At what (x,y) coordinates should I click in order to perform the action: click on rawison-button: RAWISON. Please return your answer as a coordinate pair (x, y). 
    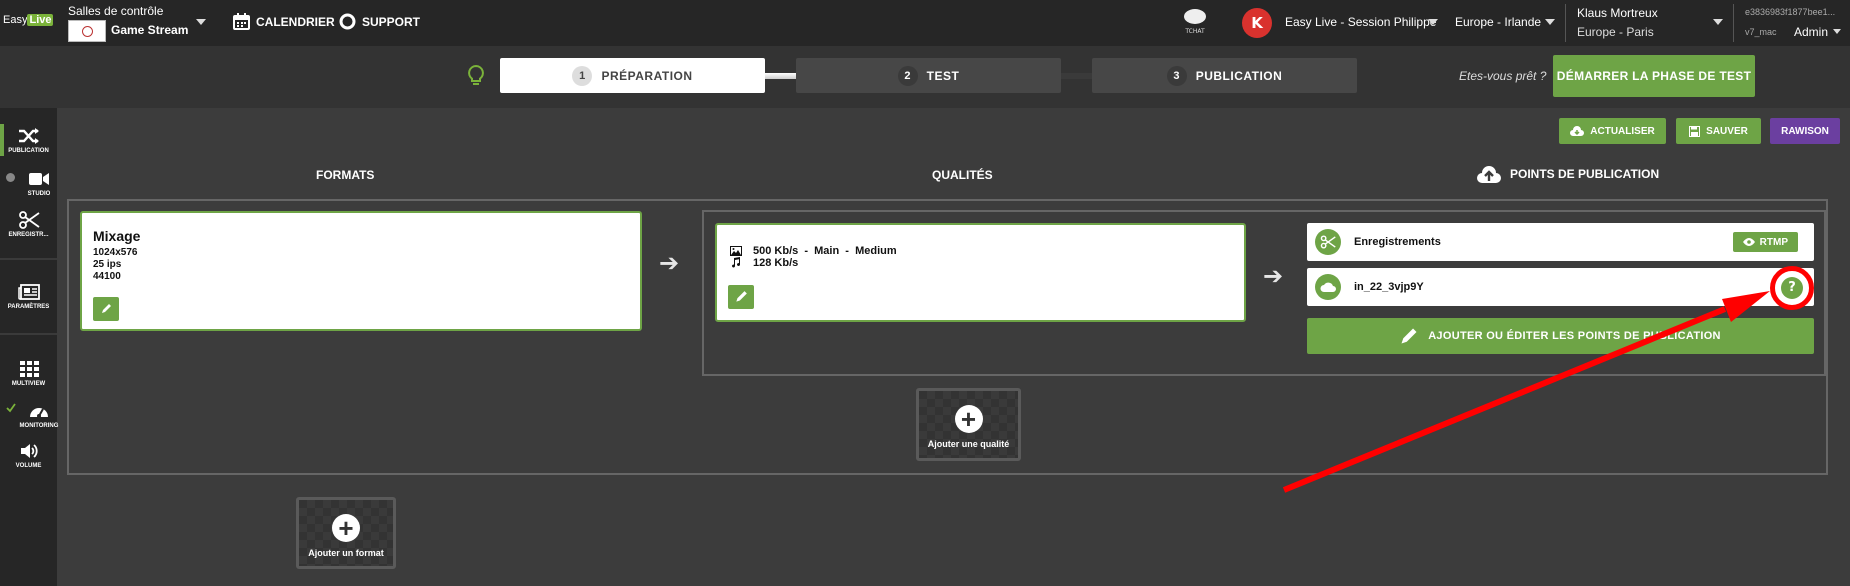
    Looking at the image, I should click on (1805, 131).